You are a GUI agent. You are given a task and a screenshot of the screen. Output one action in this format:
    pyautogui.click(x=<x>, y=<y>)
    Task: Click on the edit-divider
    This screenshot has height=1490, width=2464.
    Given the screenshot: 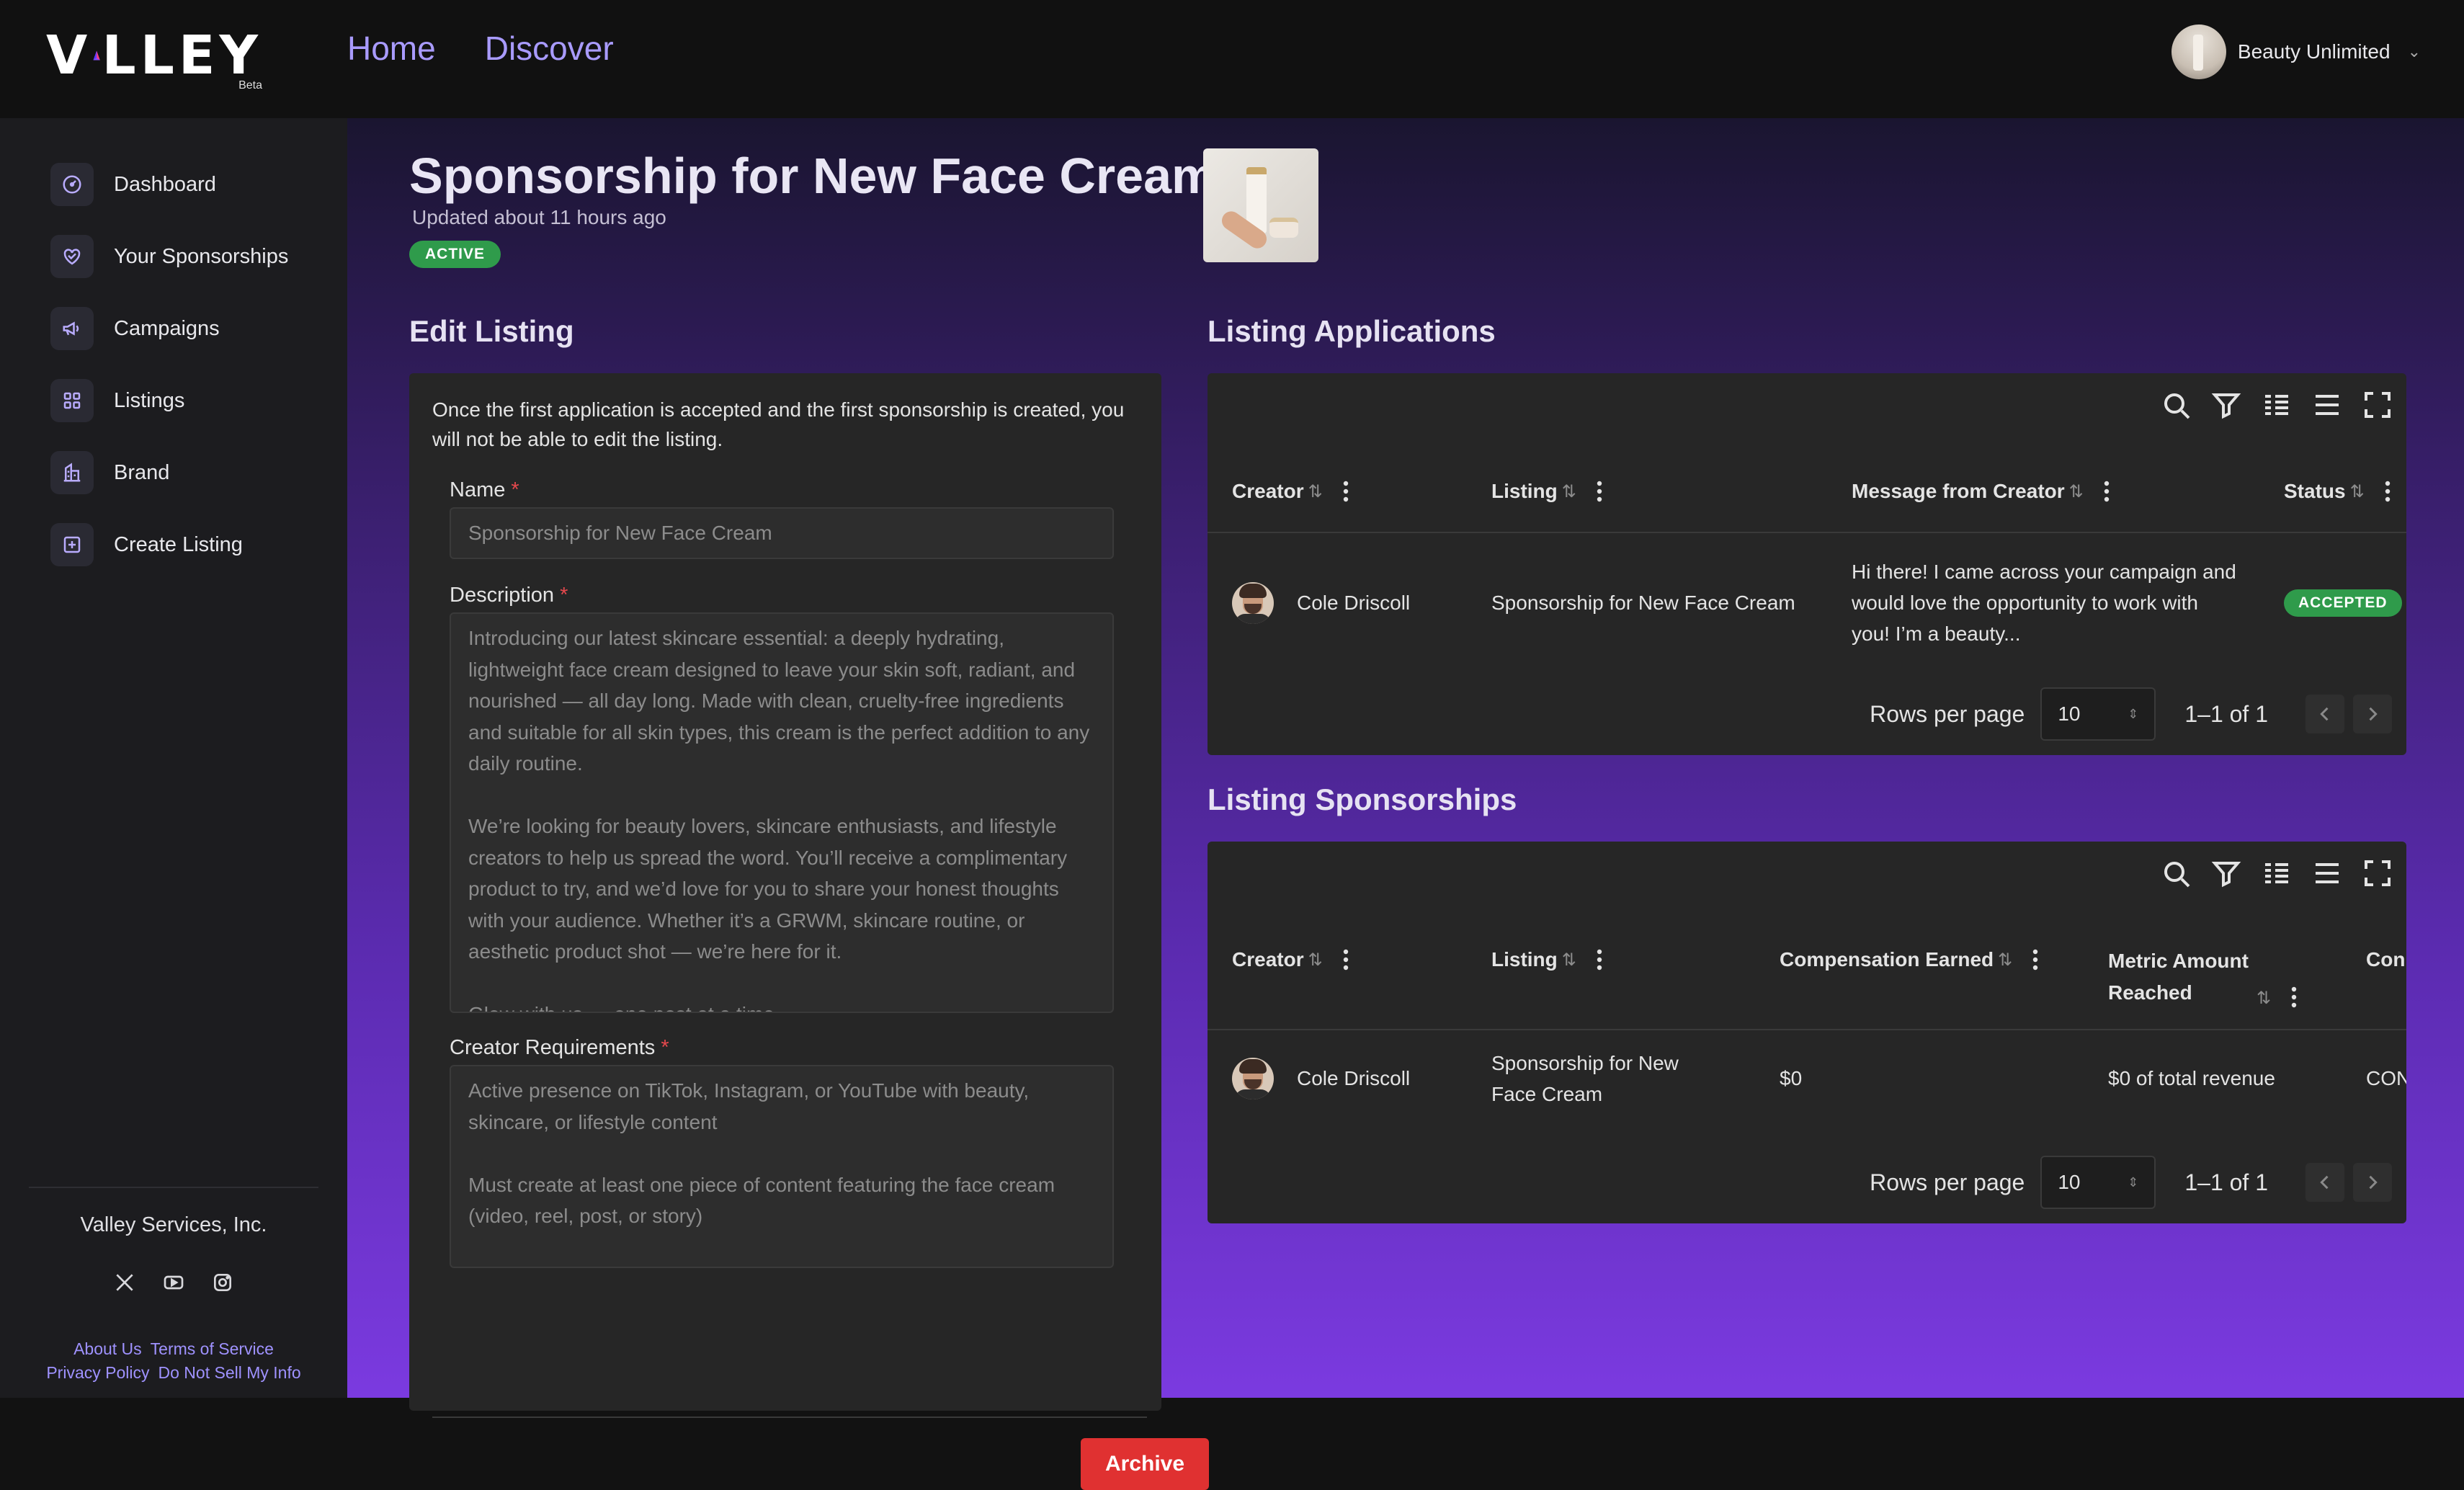 What is the action you would take?
    pyautogui.click(x=789, y=1417)
    